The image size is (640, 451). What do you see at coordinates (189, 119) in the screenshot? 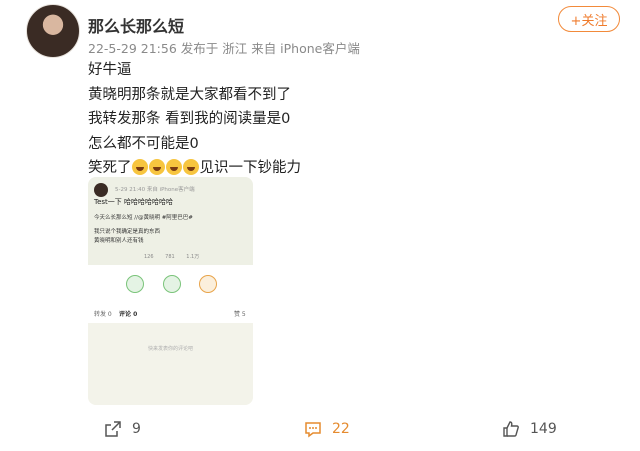
I see `post-line: 我转发那条 看到我的阅读量是0` at bounding box center [189, 119].